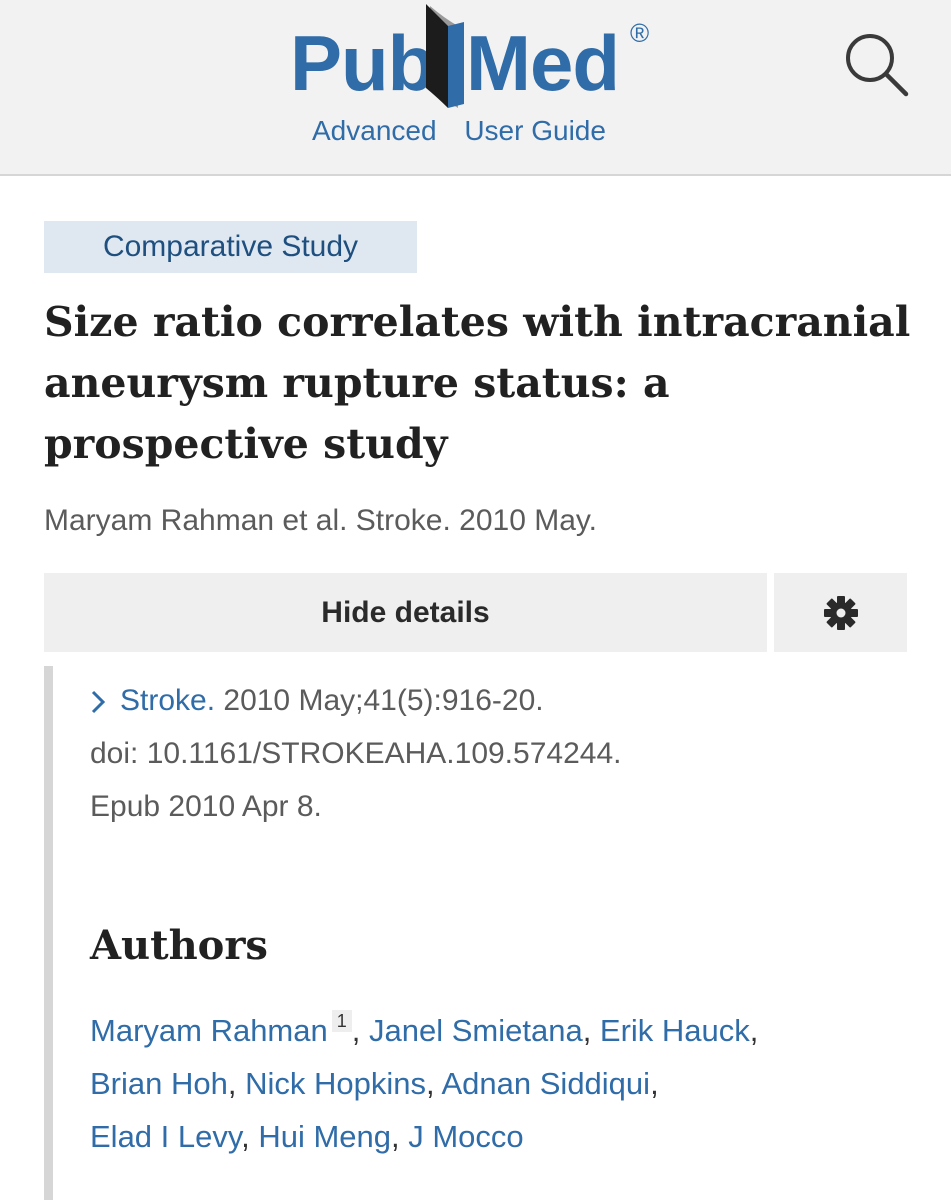  I want to click on affiliation-marker: 1, so click(341, 1021).